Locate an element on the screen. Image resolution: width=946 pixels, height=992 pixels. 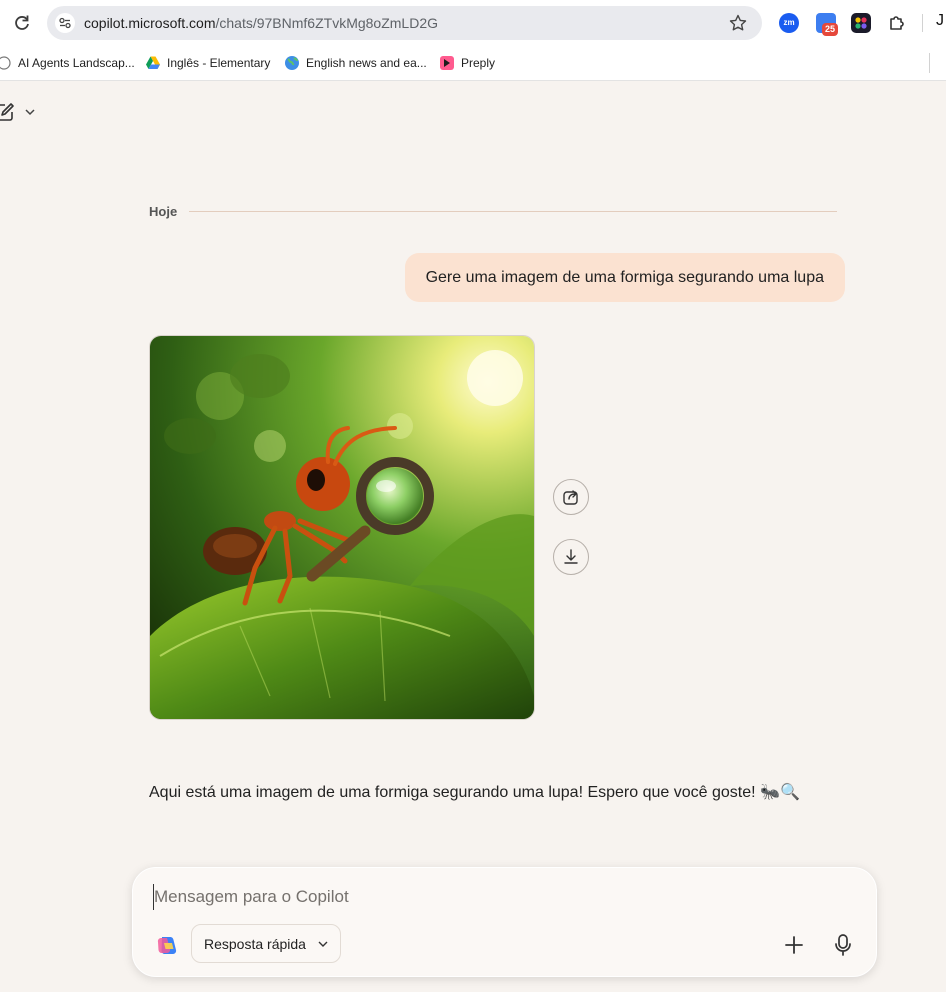
reload-icon is located at coordinates (22, 23).